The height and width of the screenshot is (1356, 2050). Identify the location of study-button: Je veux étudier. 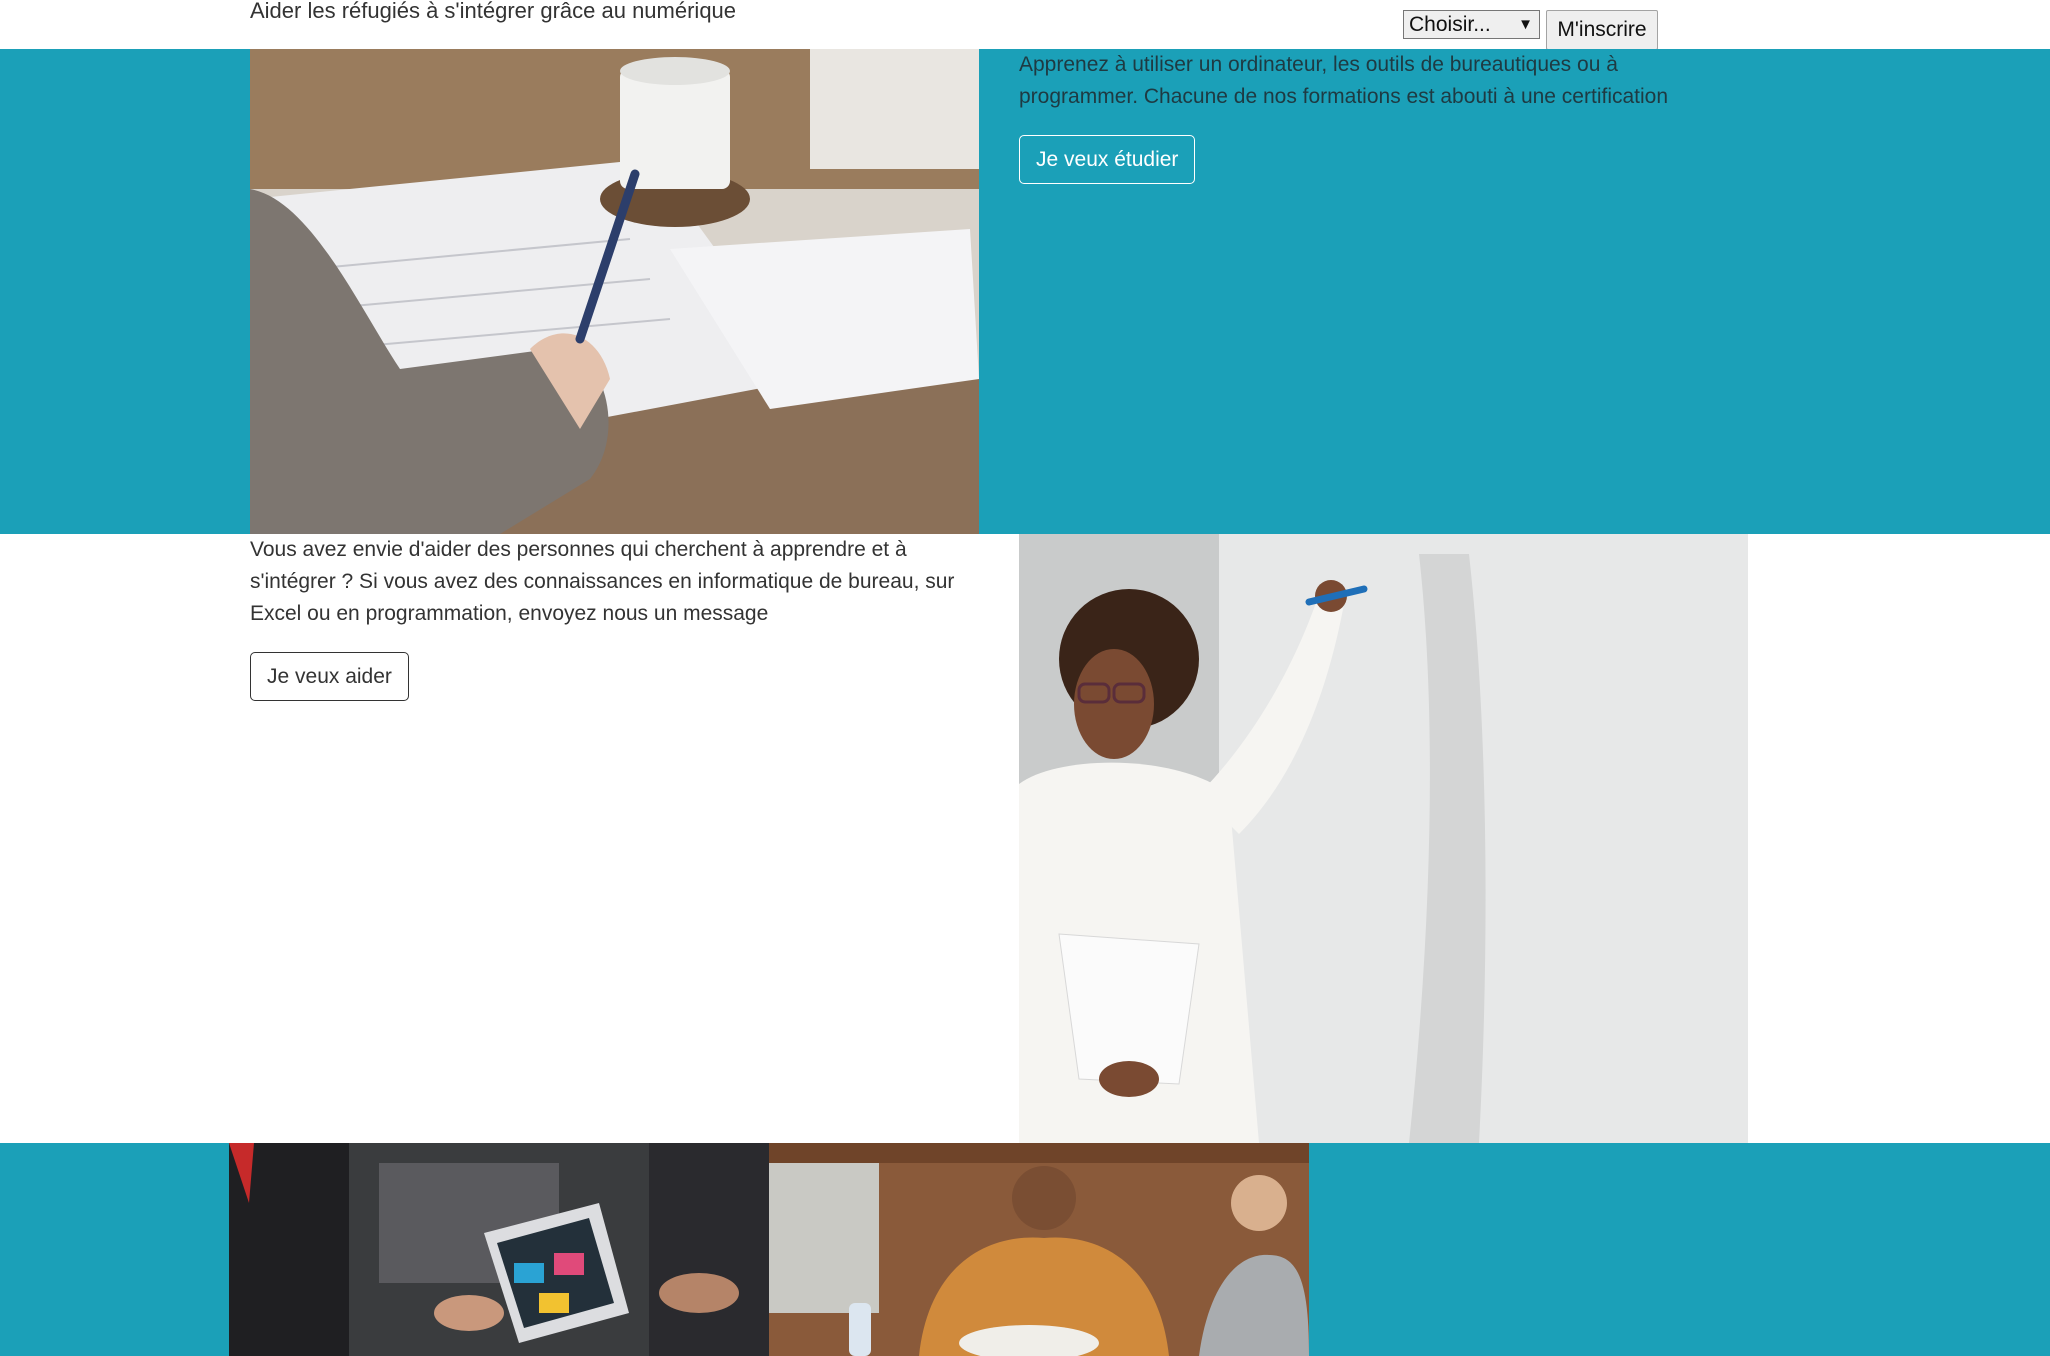
(1107, 159).